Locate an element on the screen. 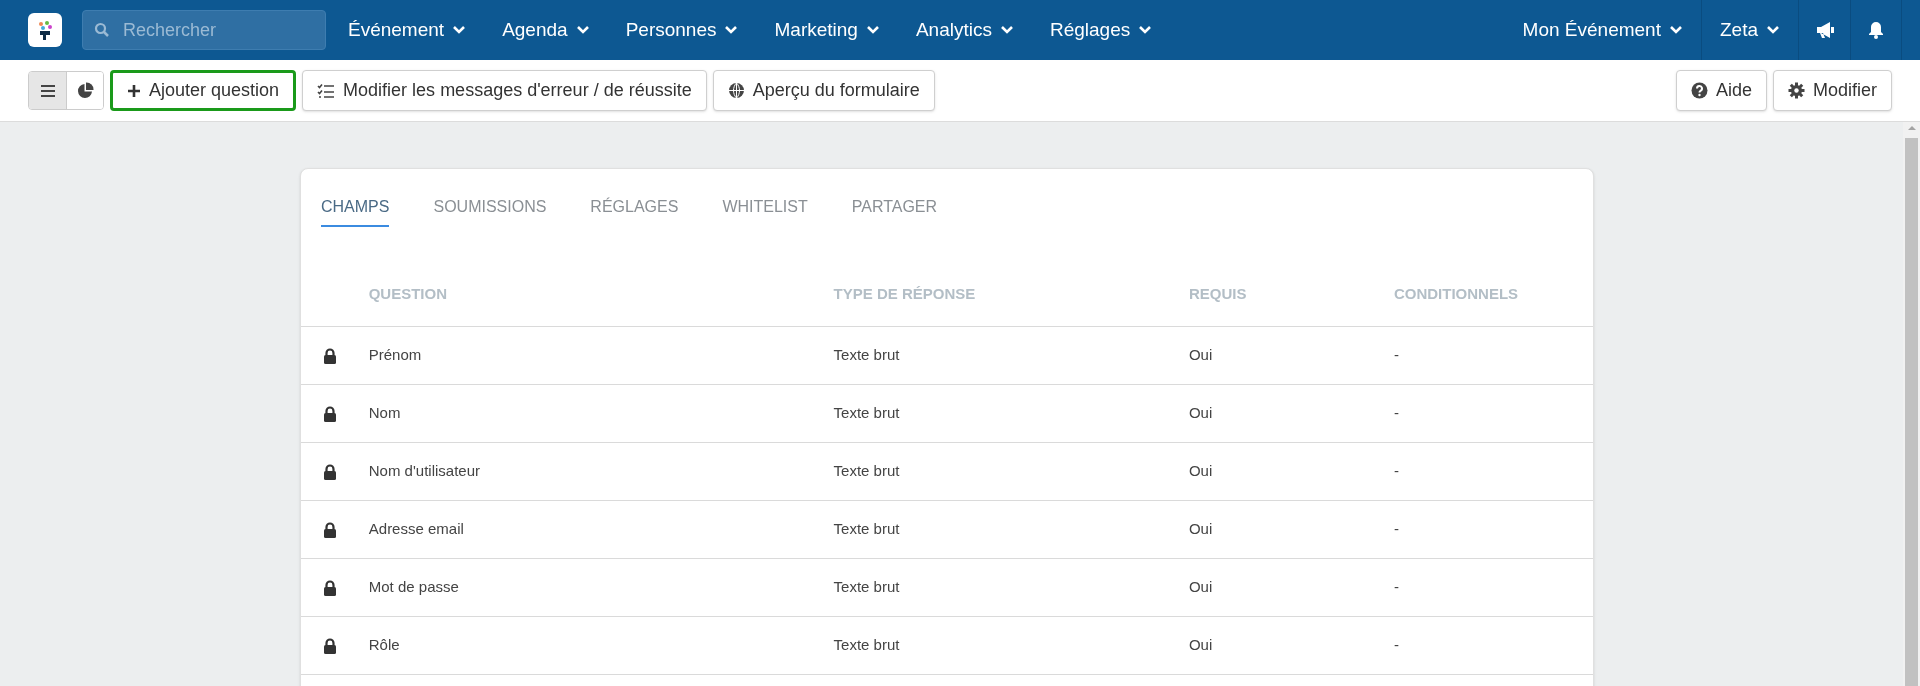 Image resolution: width=1920 pixels, height=686 pixels. nav-menu: Personnes is located at coordinates (682, 30).